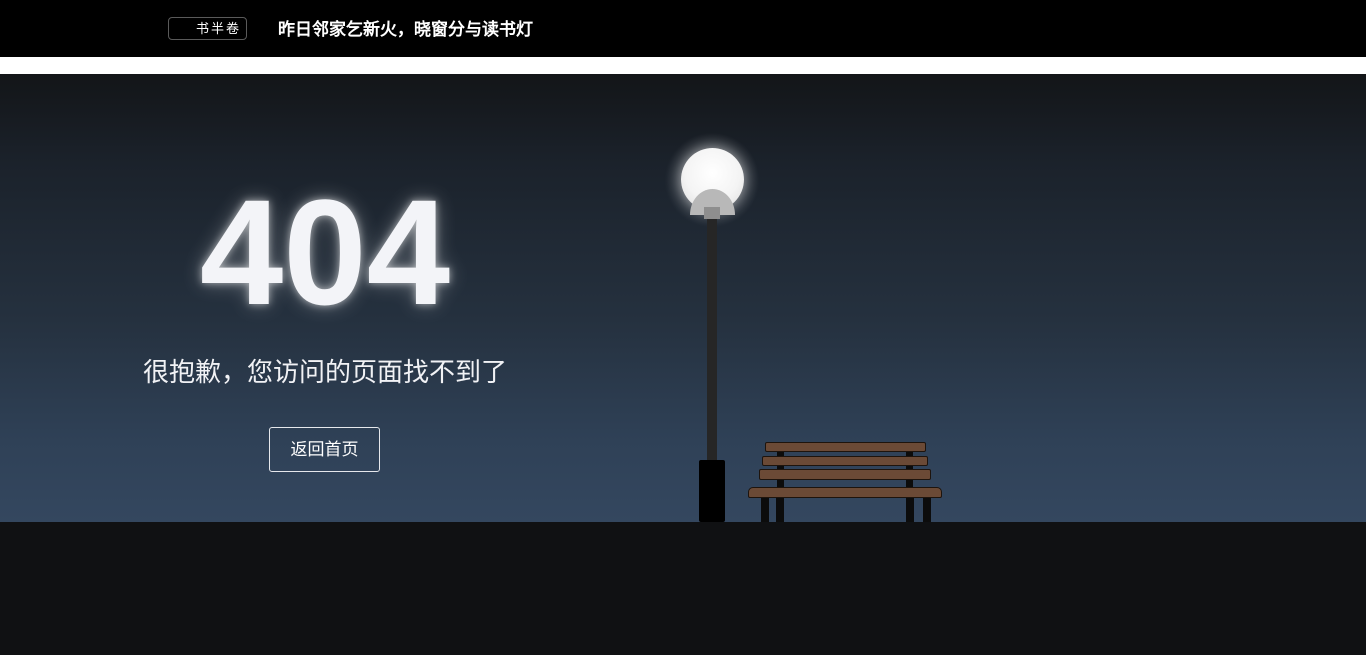  I want to click on error-code: 404, so click(325, 252).